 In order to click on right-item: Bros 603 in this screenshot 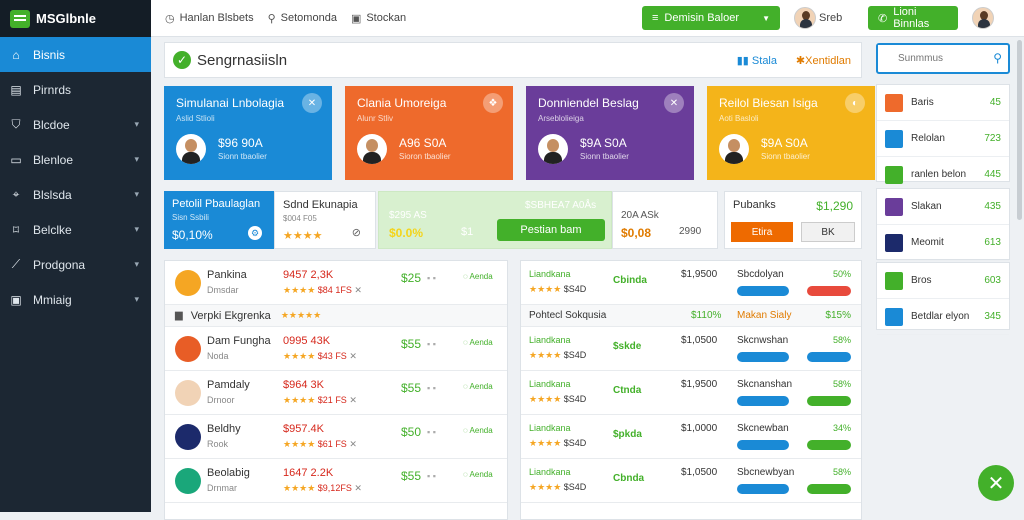, I will do `click(943, 281)`.